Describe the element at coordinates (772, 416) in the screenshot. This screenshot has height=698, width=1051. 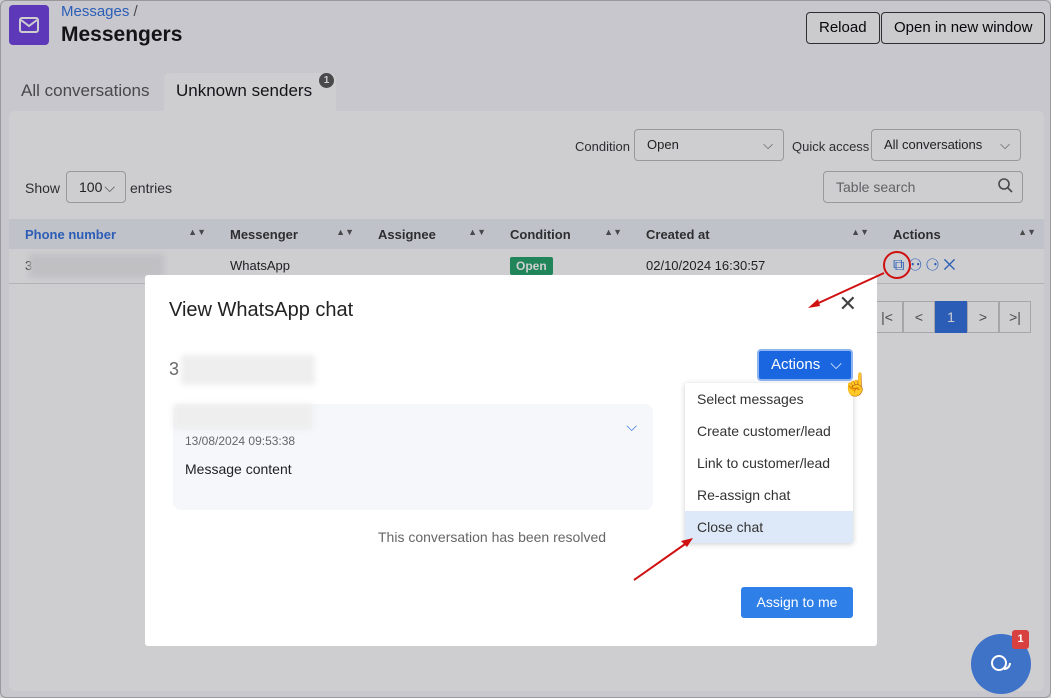
I see `annotation-layer: ☝` at that location.